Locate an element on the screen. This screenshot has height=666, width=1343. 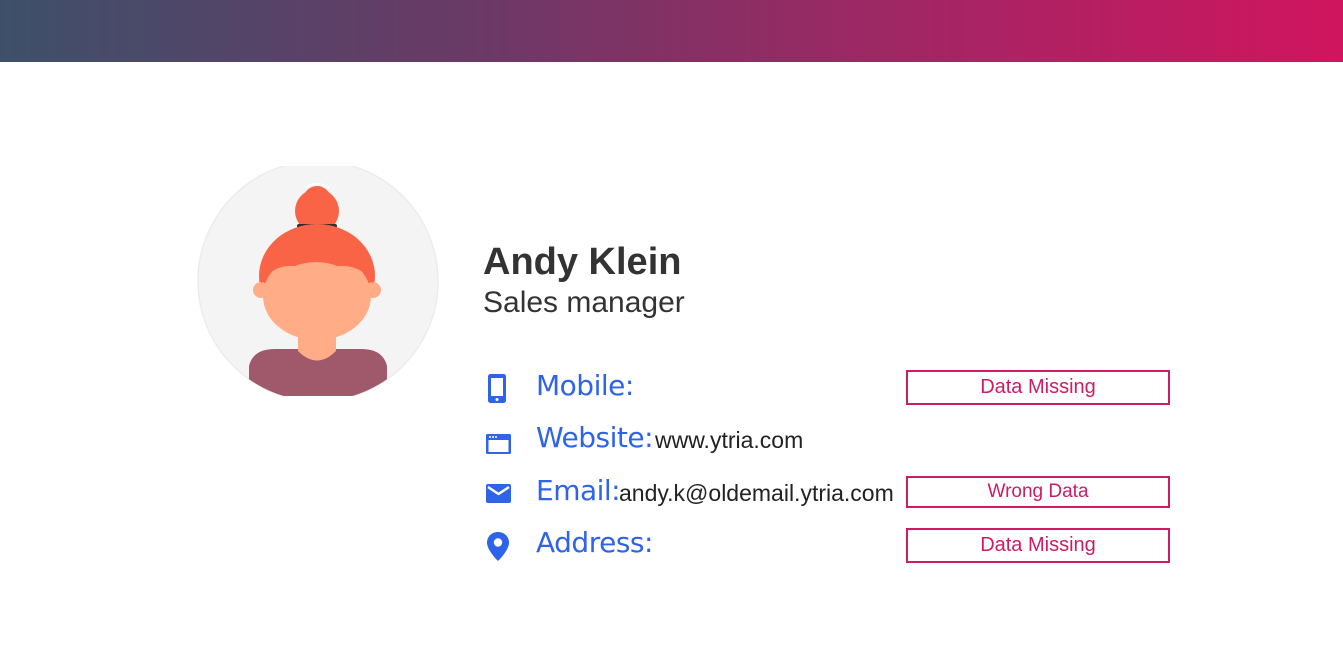
website-value: www.ytria.com is located at coordinates (729, 440).